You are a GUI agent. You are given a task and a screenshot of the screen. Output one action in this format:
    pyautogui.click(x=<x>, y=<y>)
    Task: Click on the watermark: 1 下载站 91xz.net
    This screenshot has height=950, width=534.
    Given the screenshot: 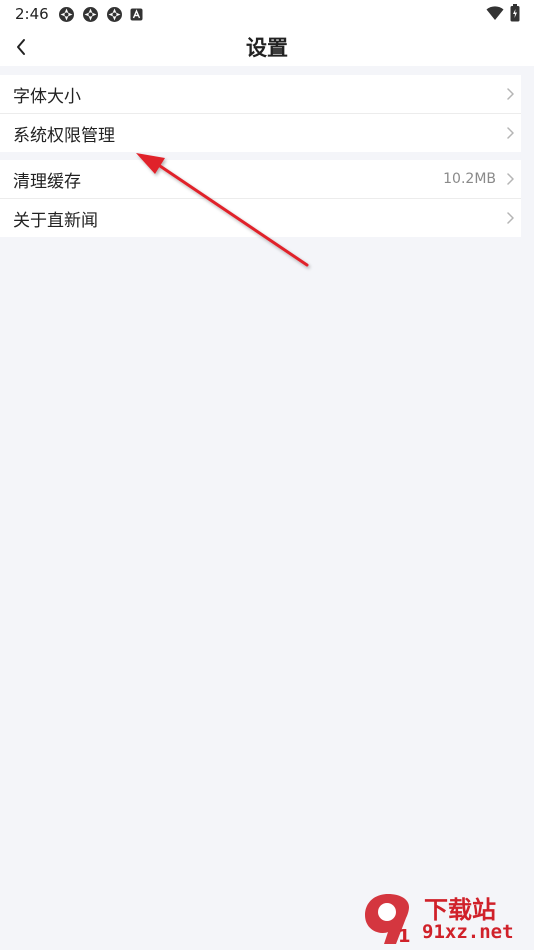 What is the action you would take?
    pyautogui.click(x=445, y=919)
    